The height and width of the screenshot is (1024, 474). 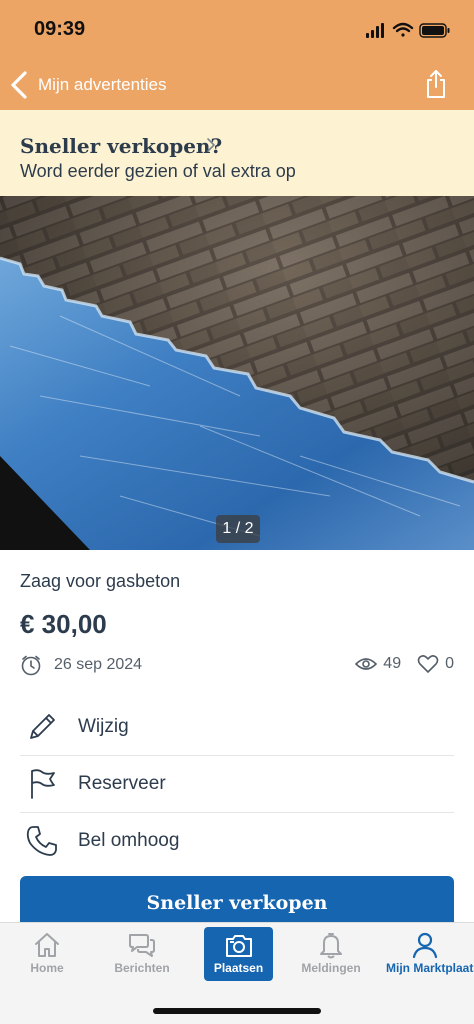 I want to click on views-count: 49, so click(x=392, y=663).